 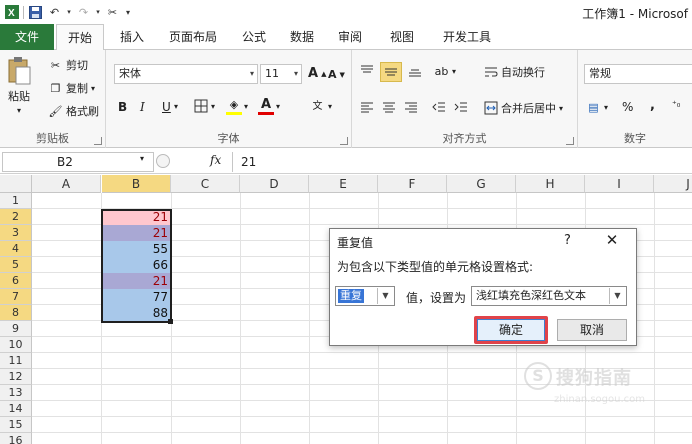 I want to click on undo-dropdown-icon: ▾, so click(x=69, y=12).